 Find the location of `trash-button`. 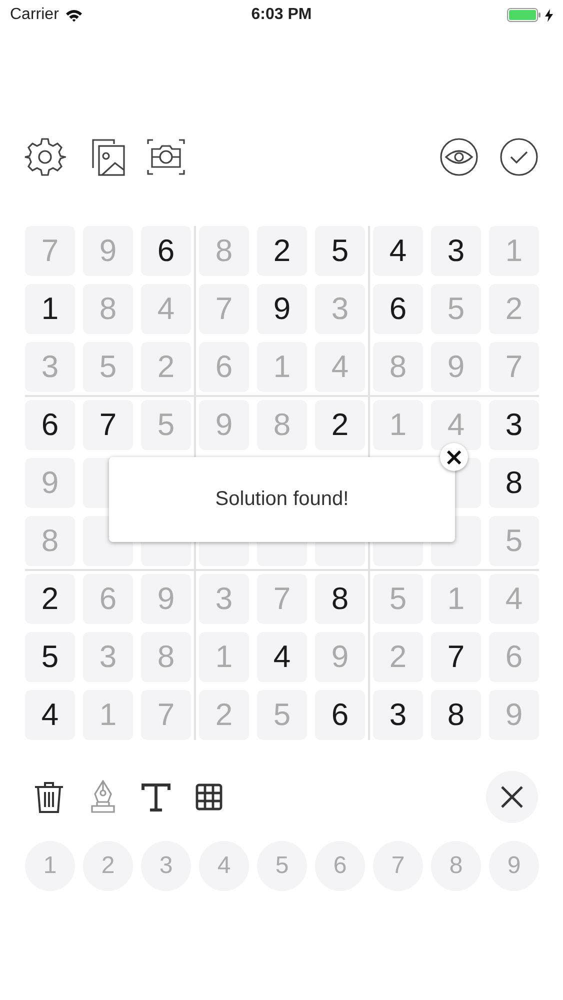

trash-button is located at coordinates (49, 797).